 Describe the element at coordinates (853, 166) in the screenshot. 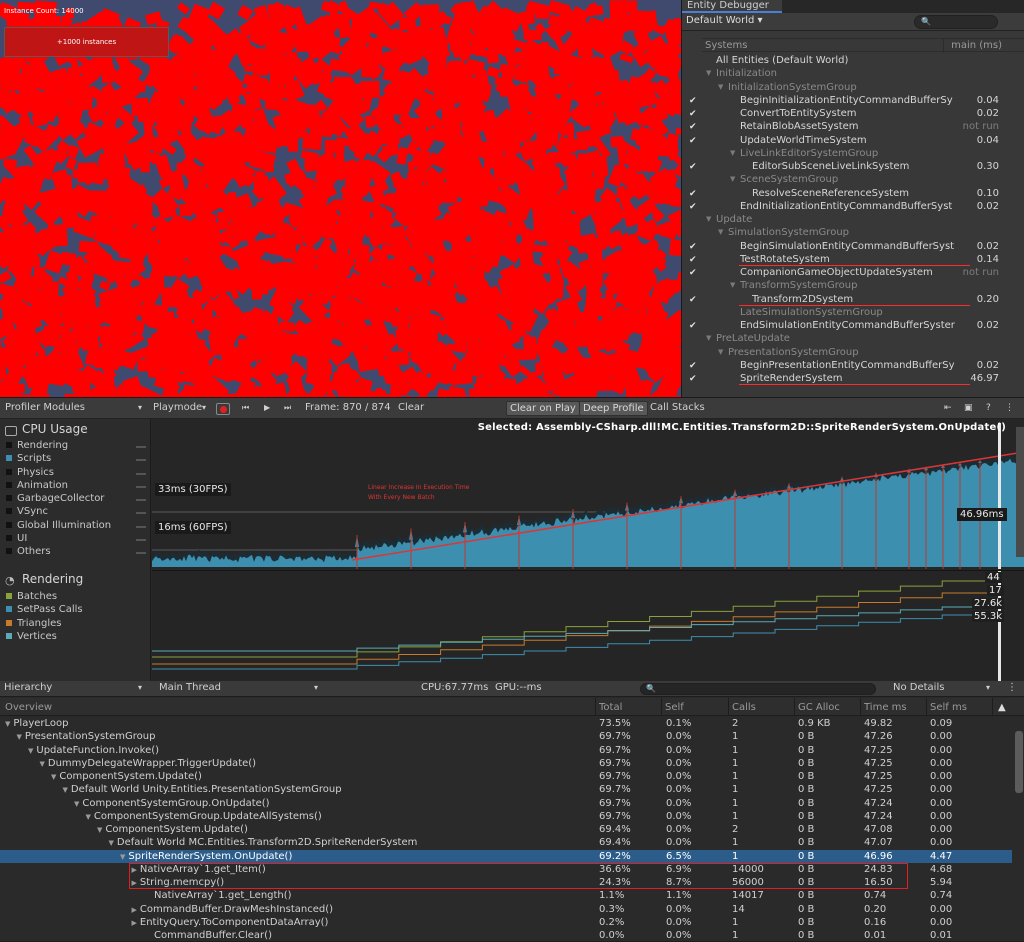

I see `system-row: ✔EditorSubSceneLiveLinkSystem0.30` at that location.